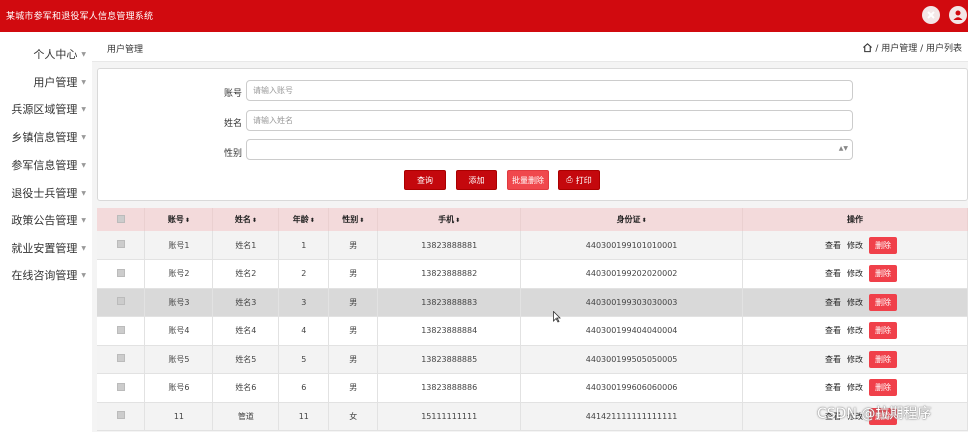  I want to click on col-phone: 手机⬍, so click(449, 219).